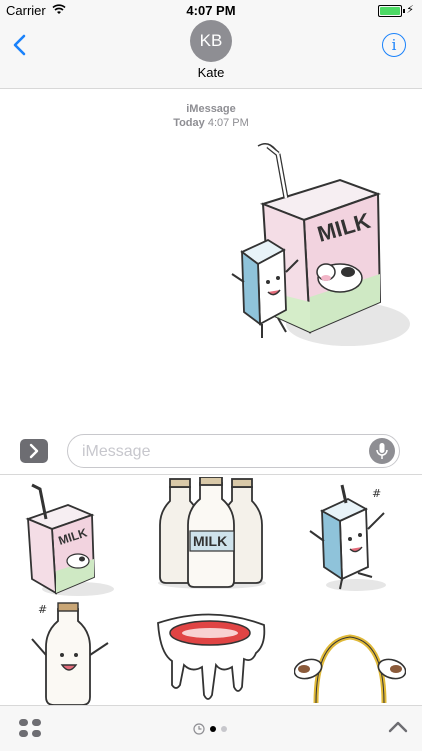 This screenshot has height=751, width=422. Describe the element at coordinates (410, 10) in the screenshot. I see `charging-icon: ⚡` at that location.